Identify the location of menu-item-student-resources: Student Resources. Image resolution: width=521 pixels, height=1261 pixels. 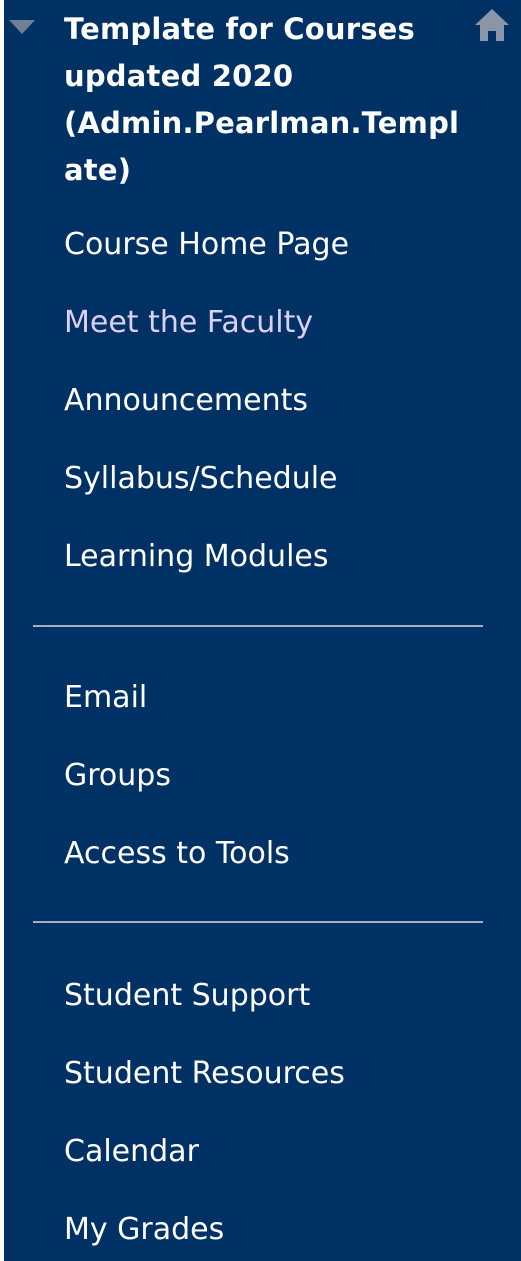
(262, 1088).